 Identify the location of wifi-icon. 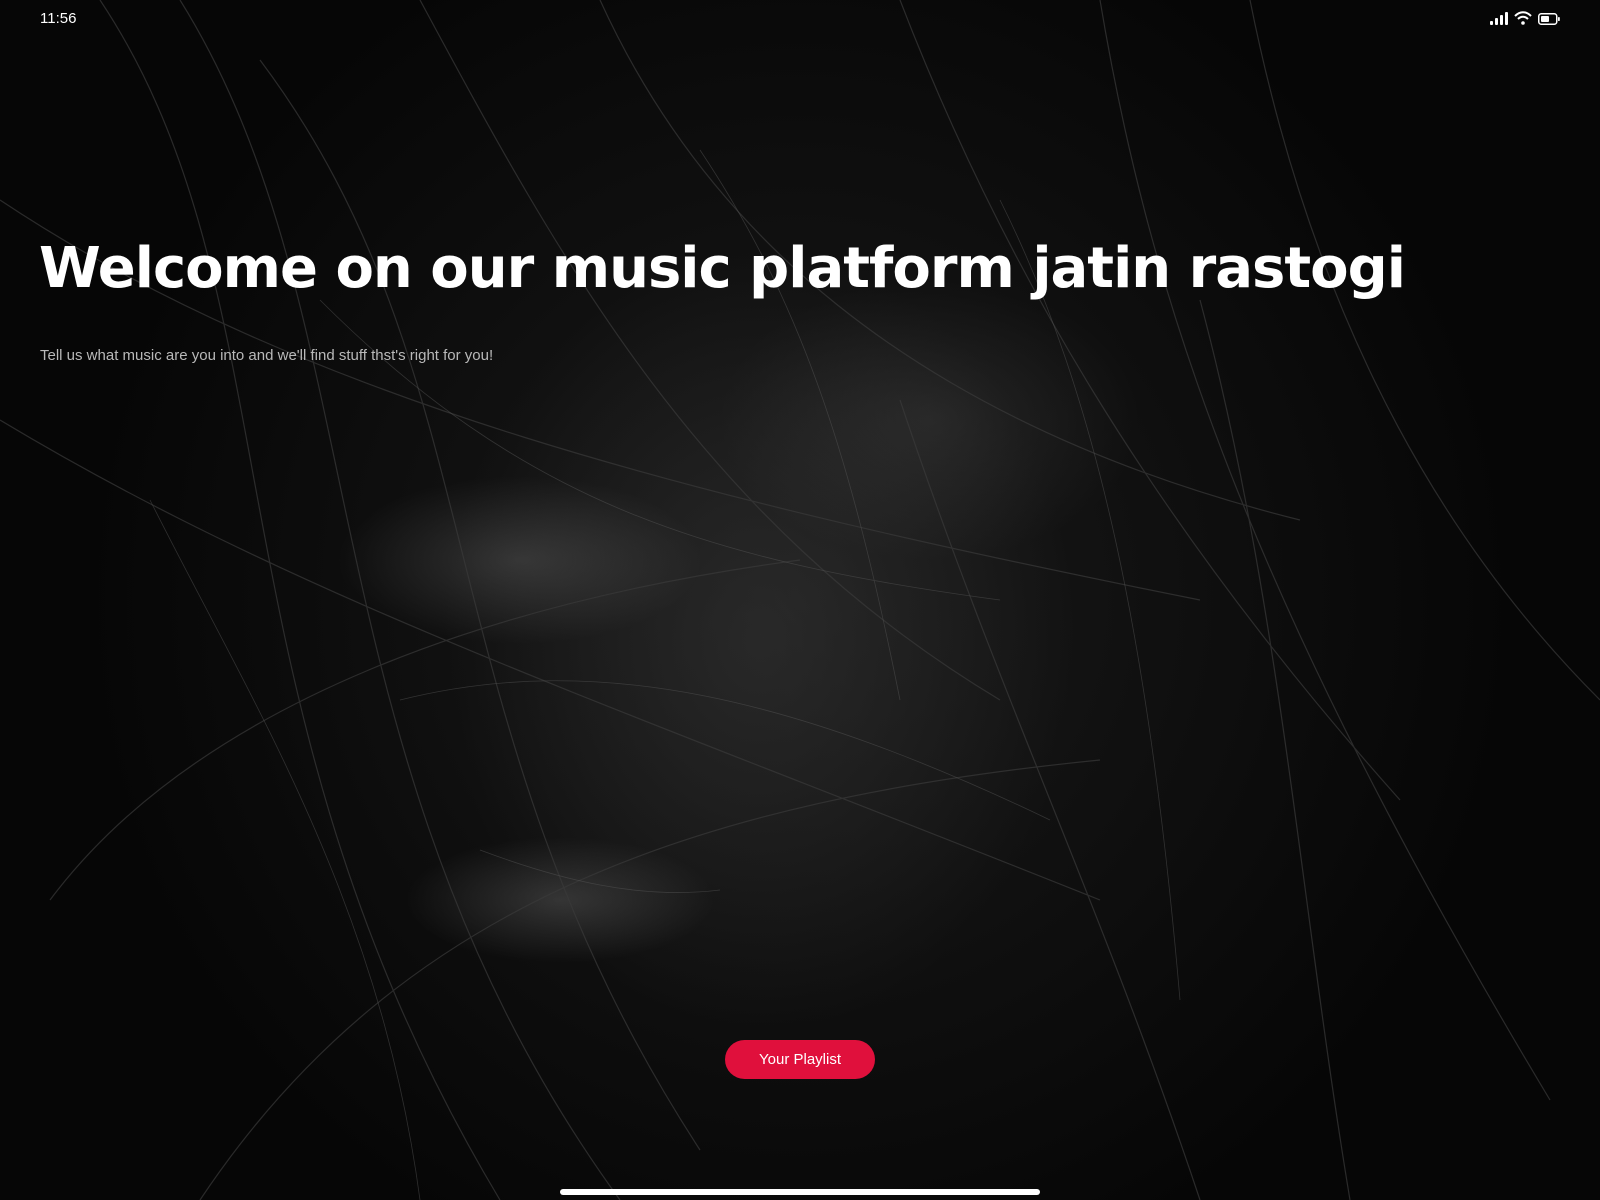
(1523, 18).